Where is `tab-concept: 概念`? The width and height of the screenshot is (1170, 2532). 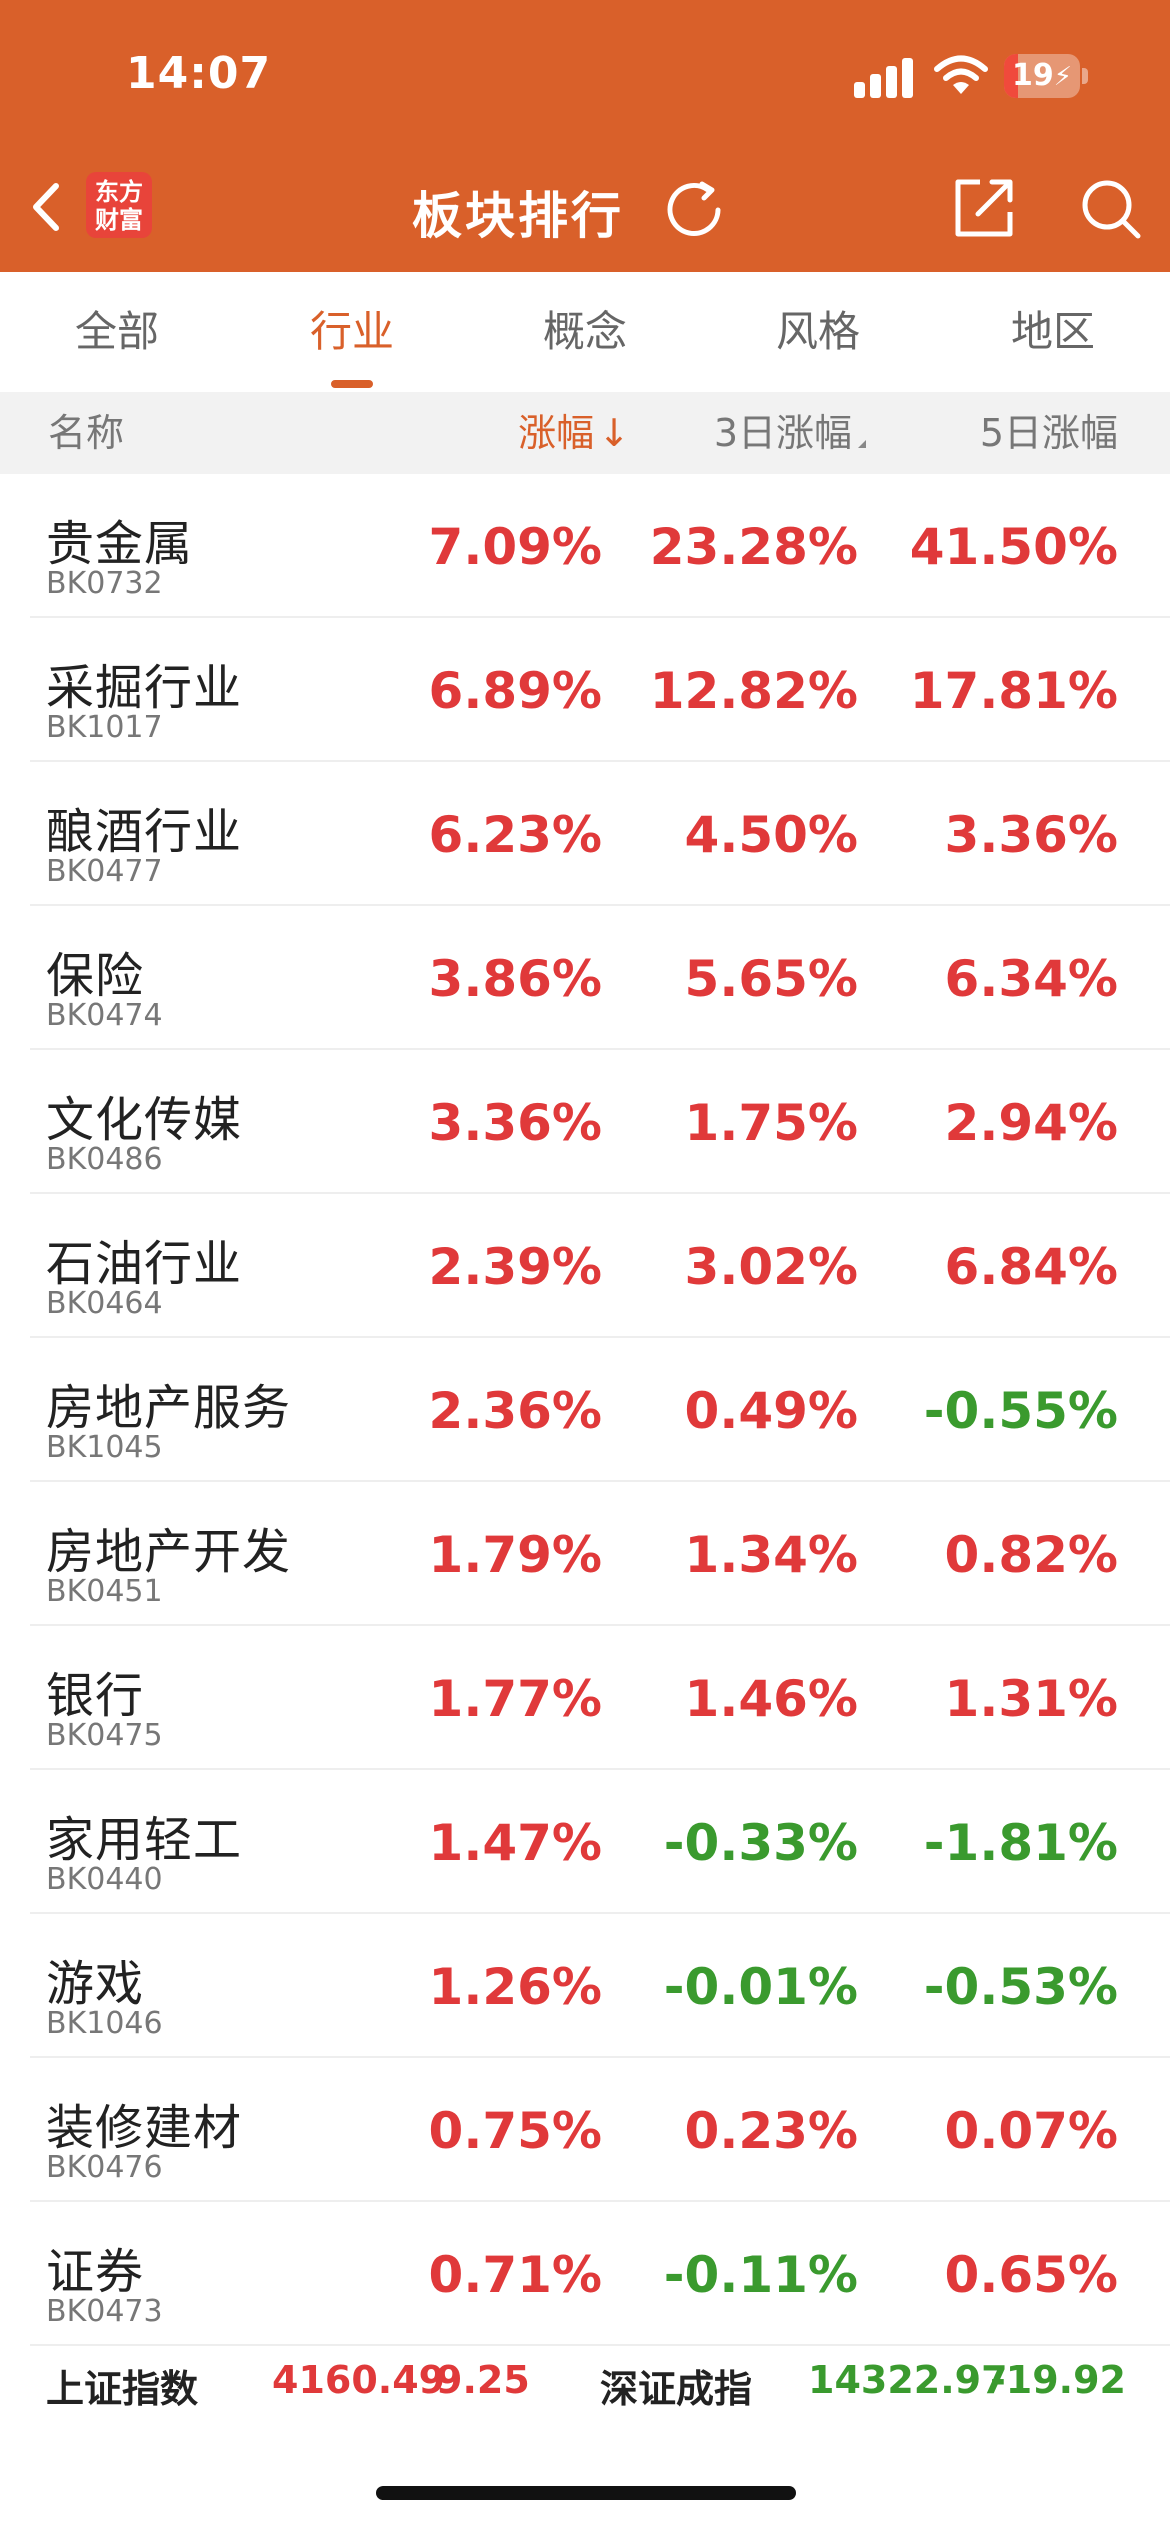
tab-concept: 概念 is located at coordinates (585, 332).